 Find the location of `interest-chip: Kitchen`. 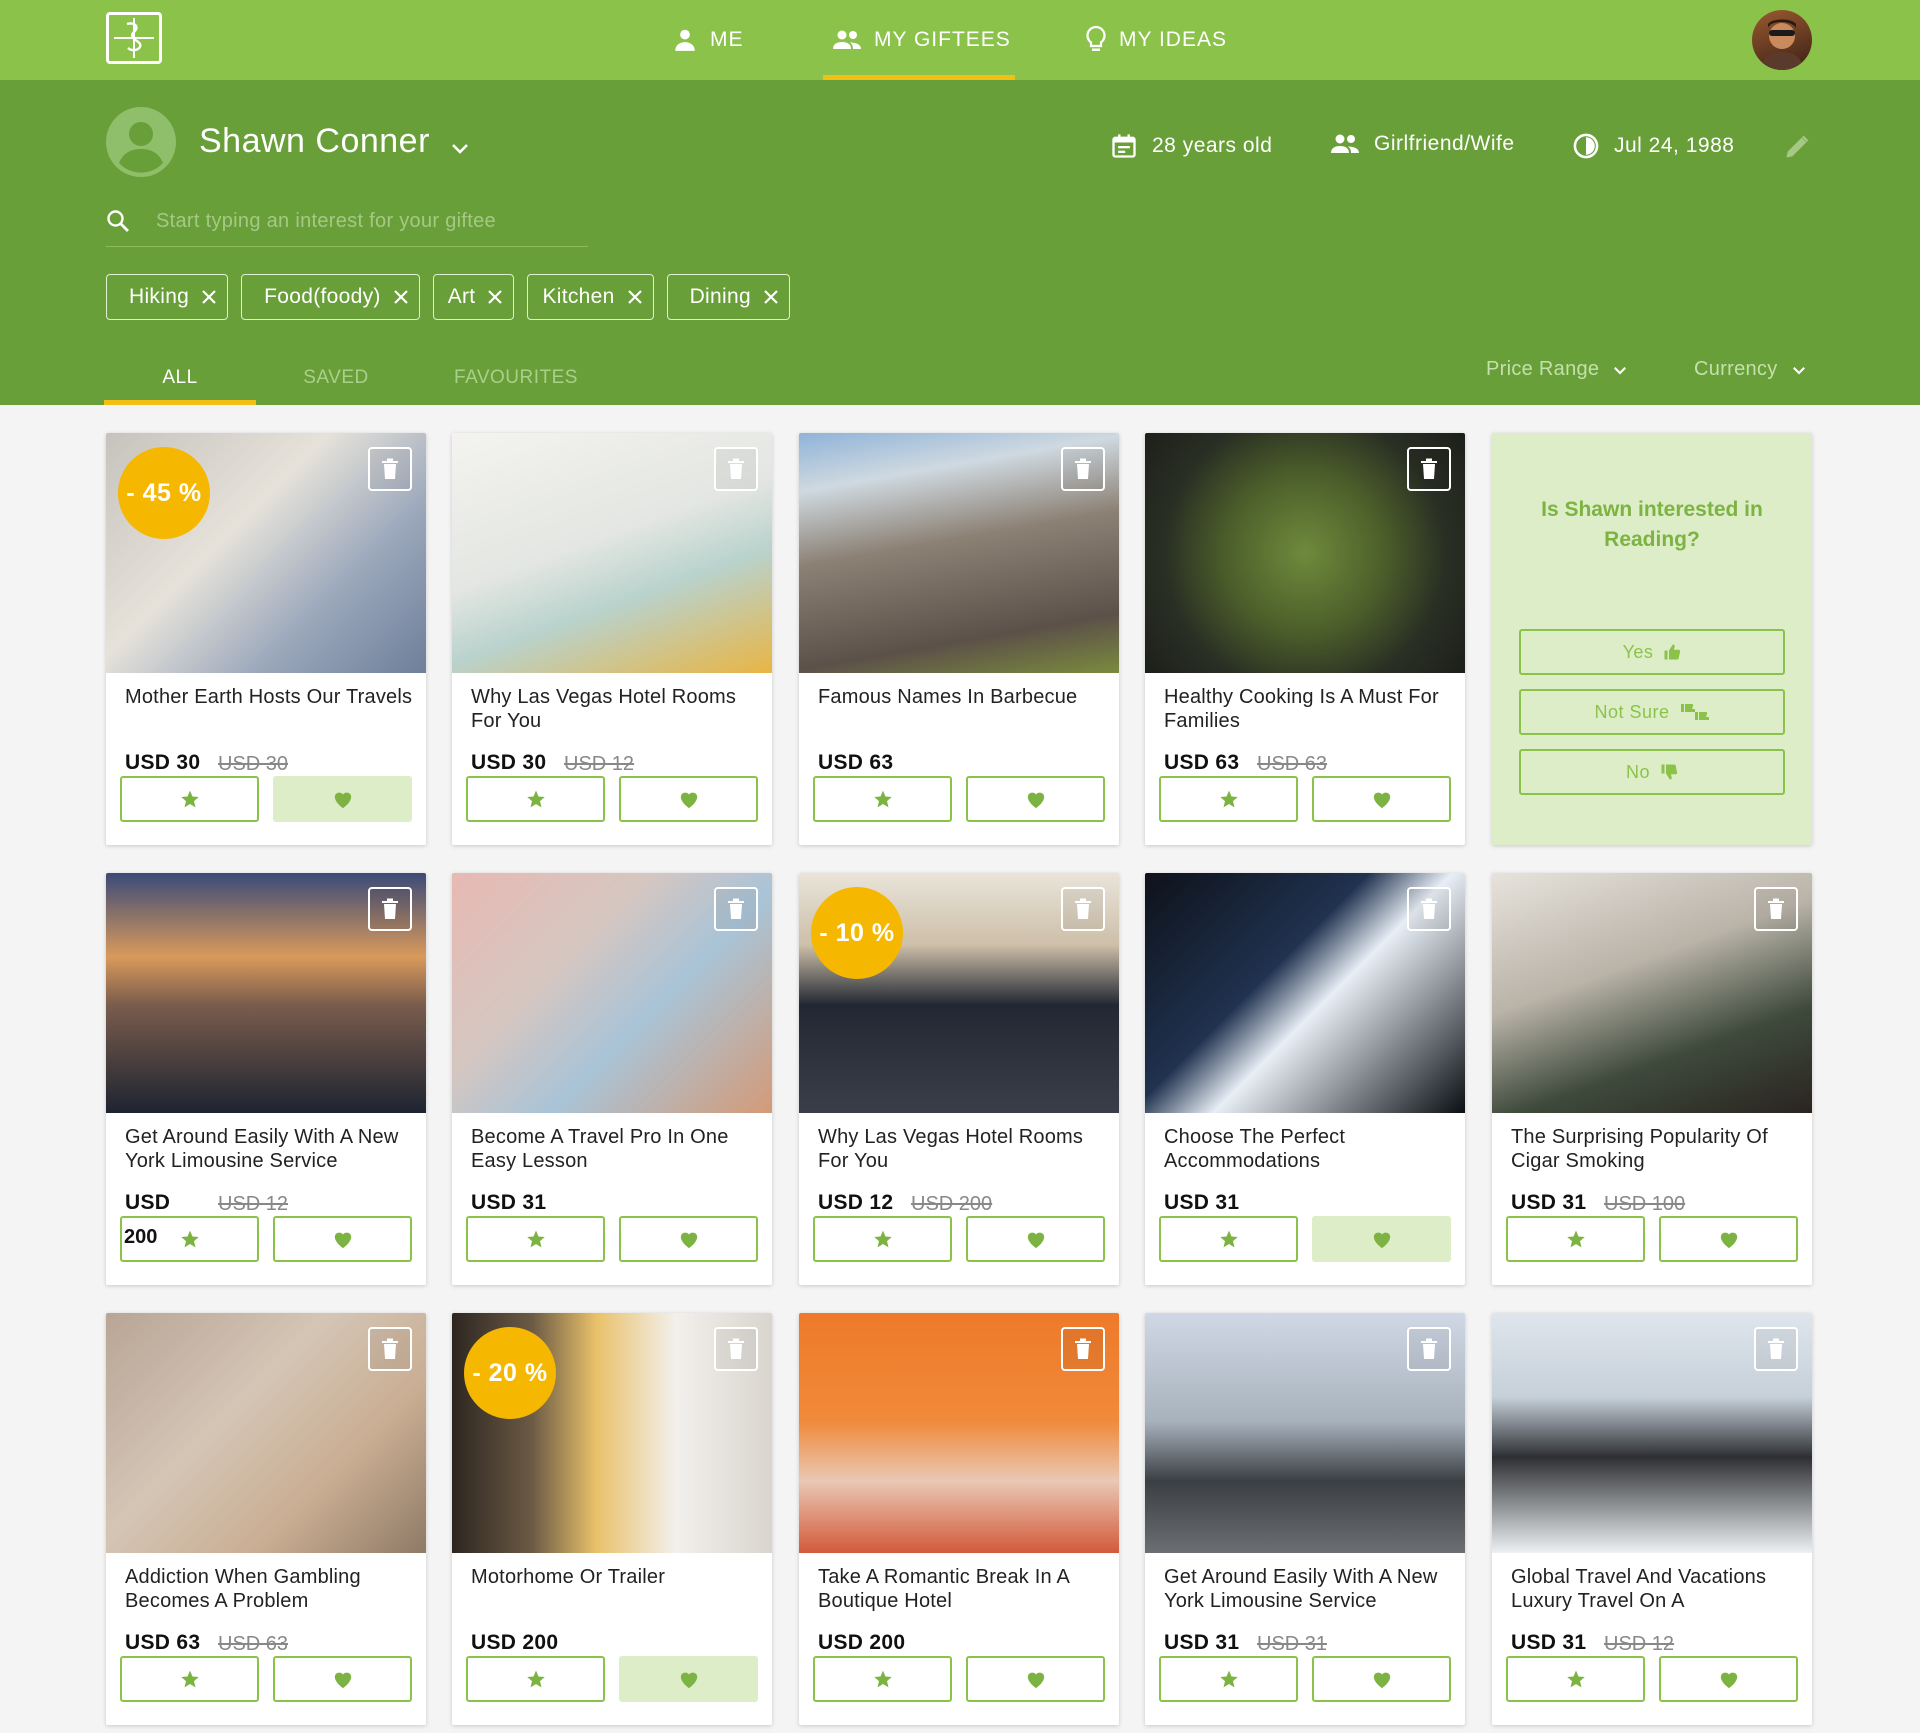

interest-chip: Kitchen is located at coordinates (590, 297).